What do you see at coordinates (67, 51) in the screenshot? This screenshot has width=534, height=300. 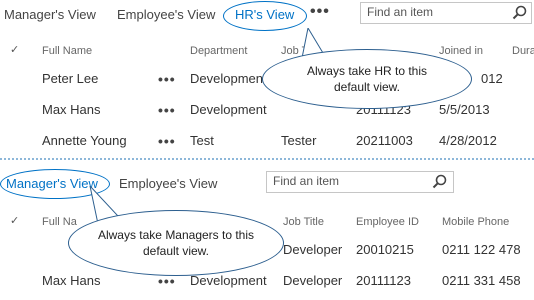 I see `column-header-full-name: Full Name` at bounding box center [67, 51].